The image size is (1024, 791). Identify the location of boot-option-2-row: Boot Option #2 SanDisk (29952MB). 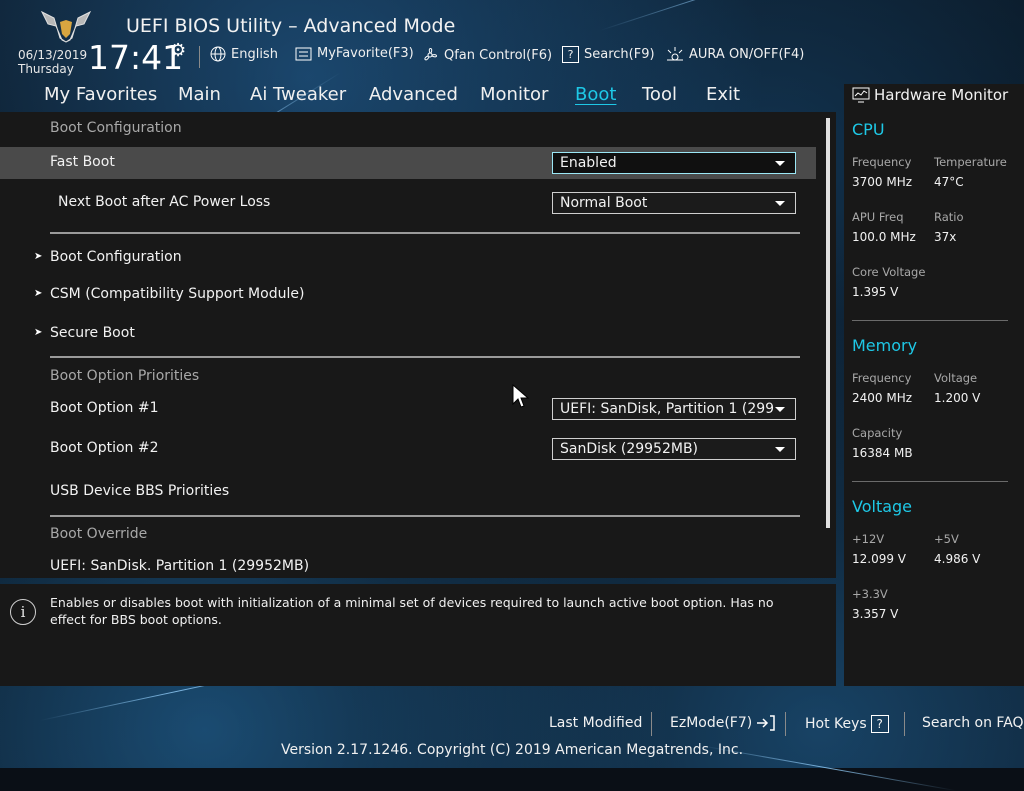
(408, 449).